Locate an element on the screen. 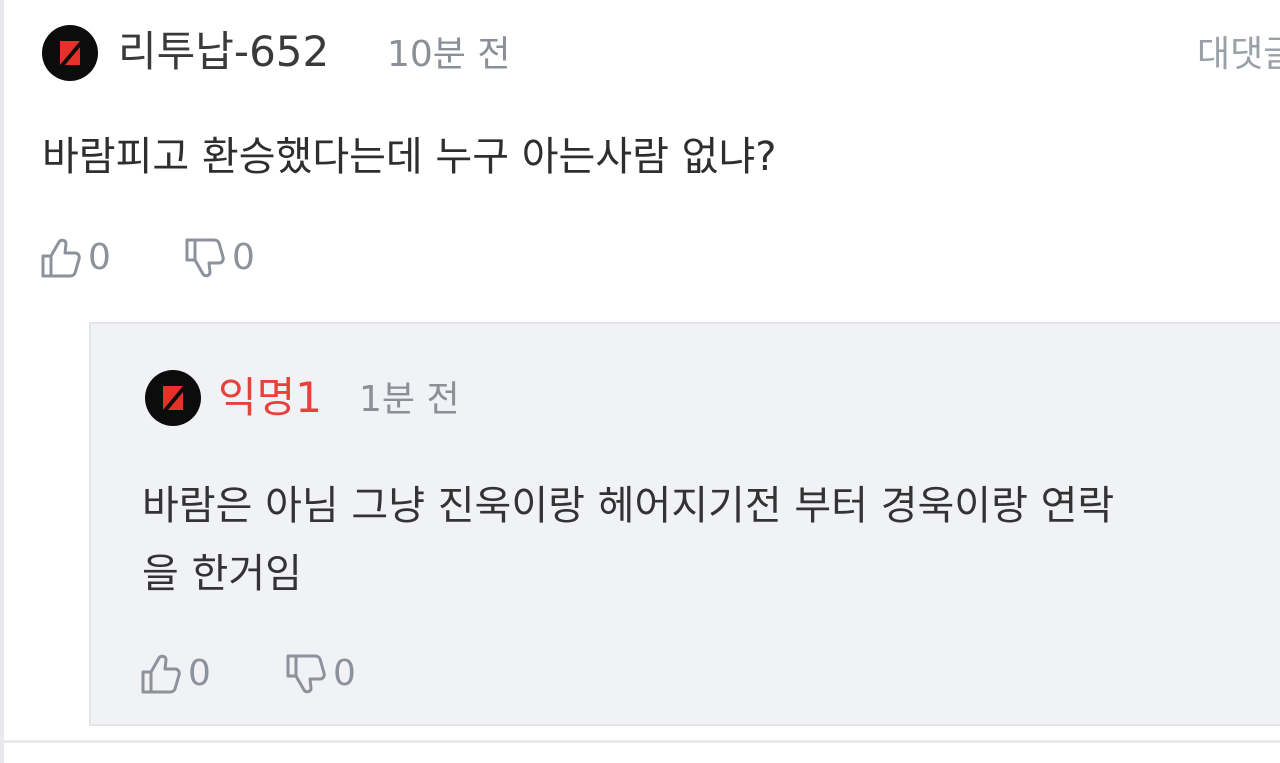 This screenshot has height=763, width=1280. reply-body: 바람은 아님 그냥 진욱이랑 헤어지기전 부터 경욱이랑 연락 을 한거임 is located at coordinates (628, 540).